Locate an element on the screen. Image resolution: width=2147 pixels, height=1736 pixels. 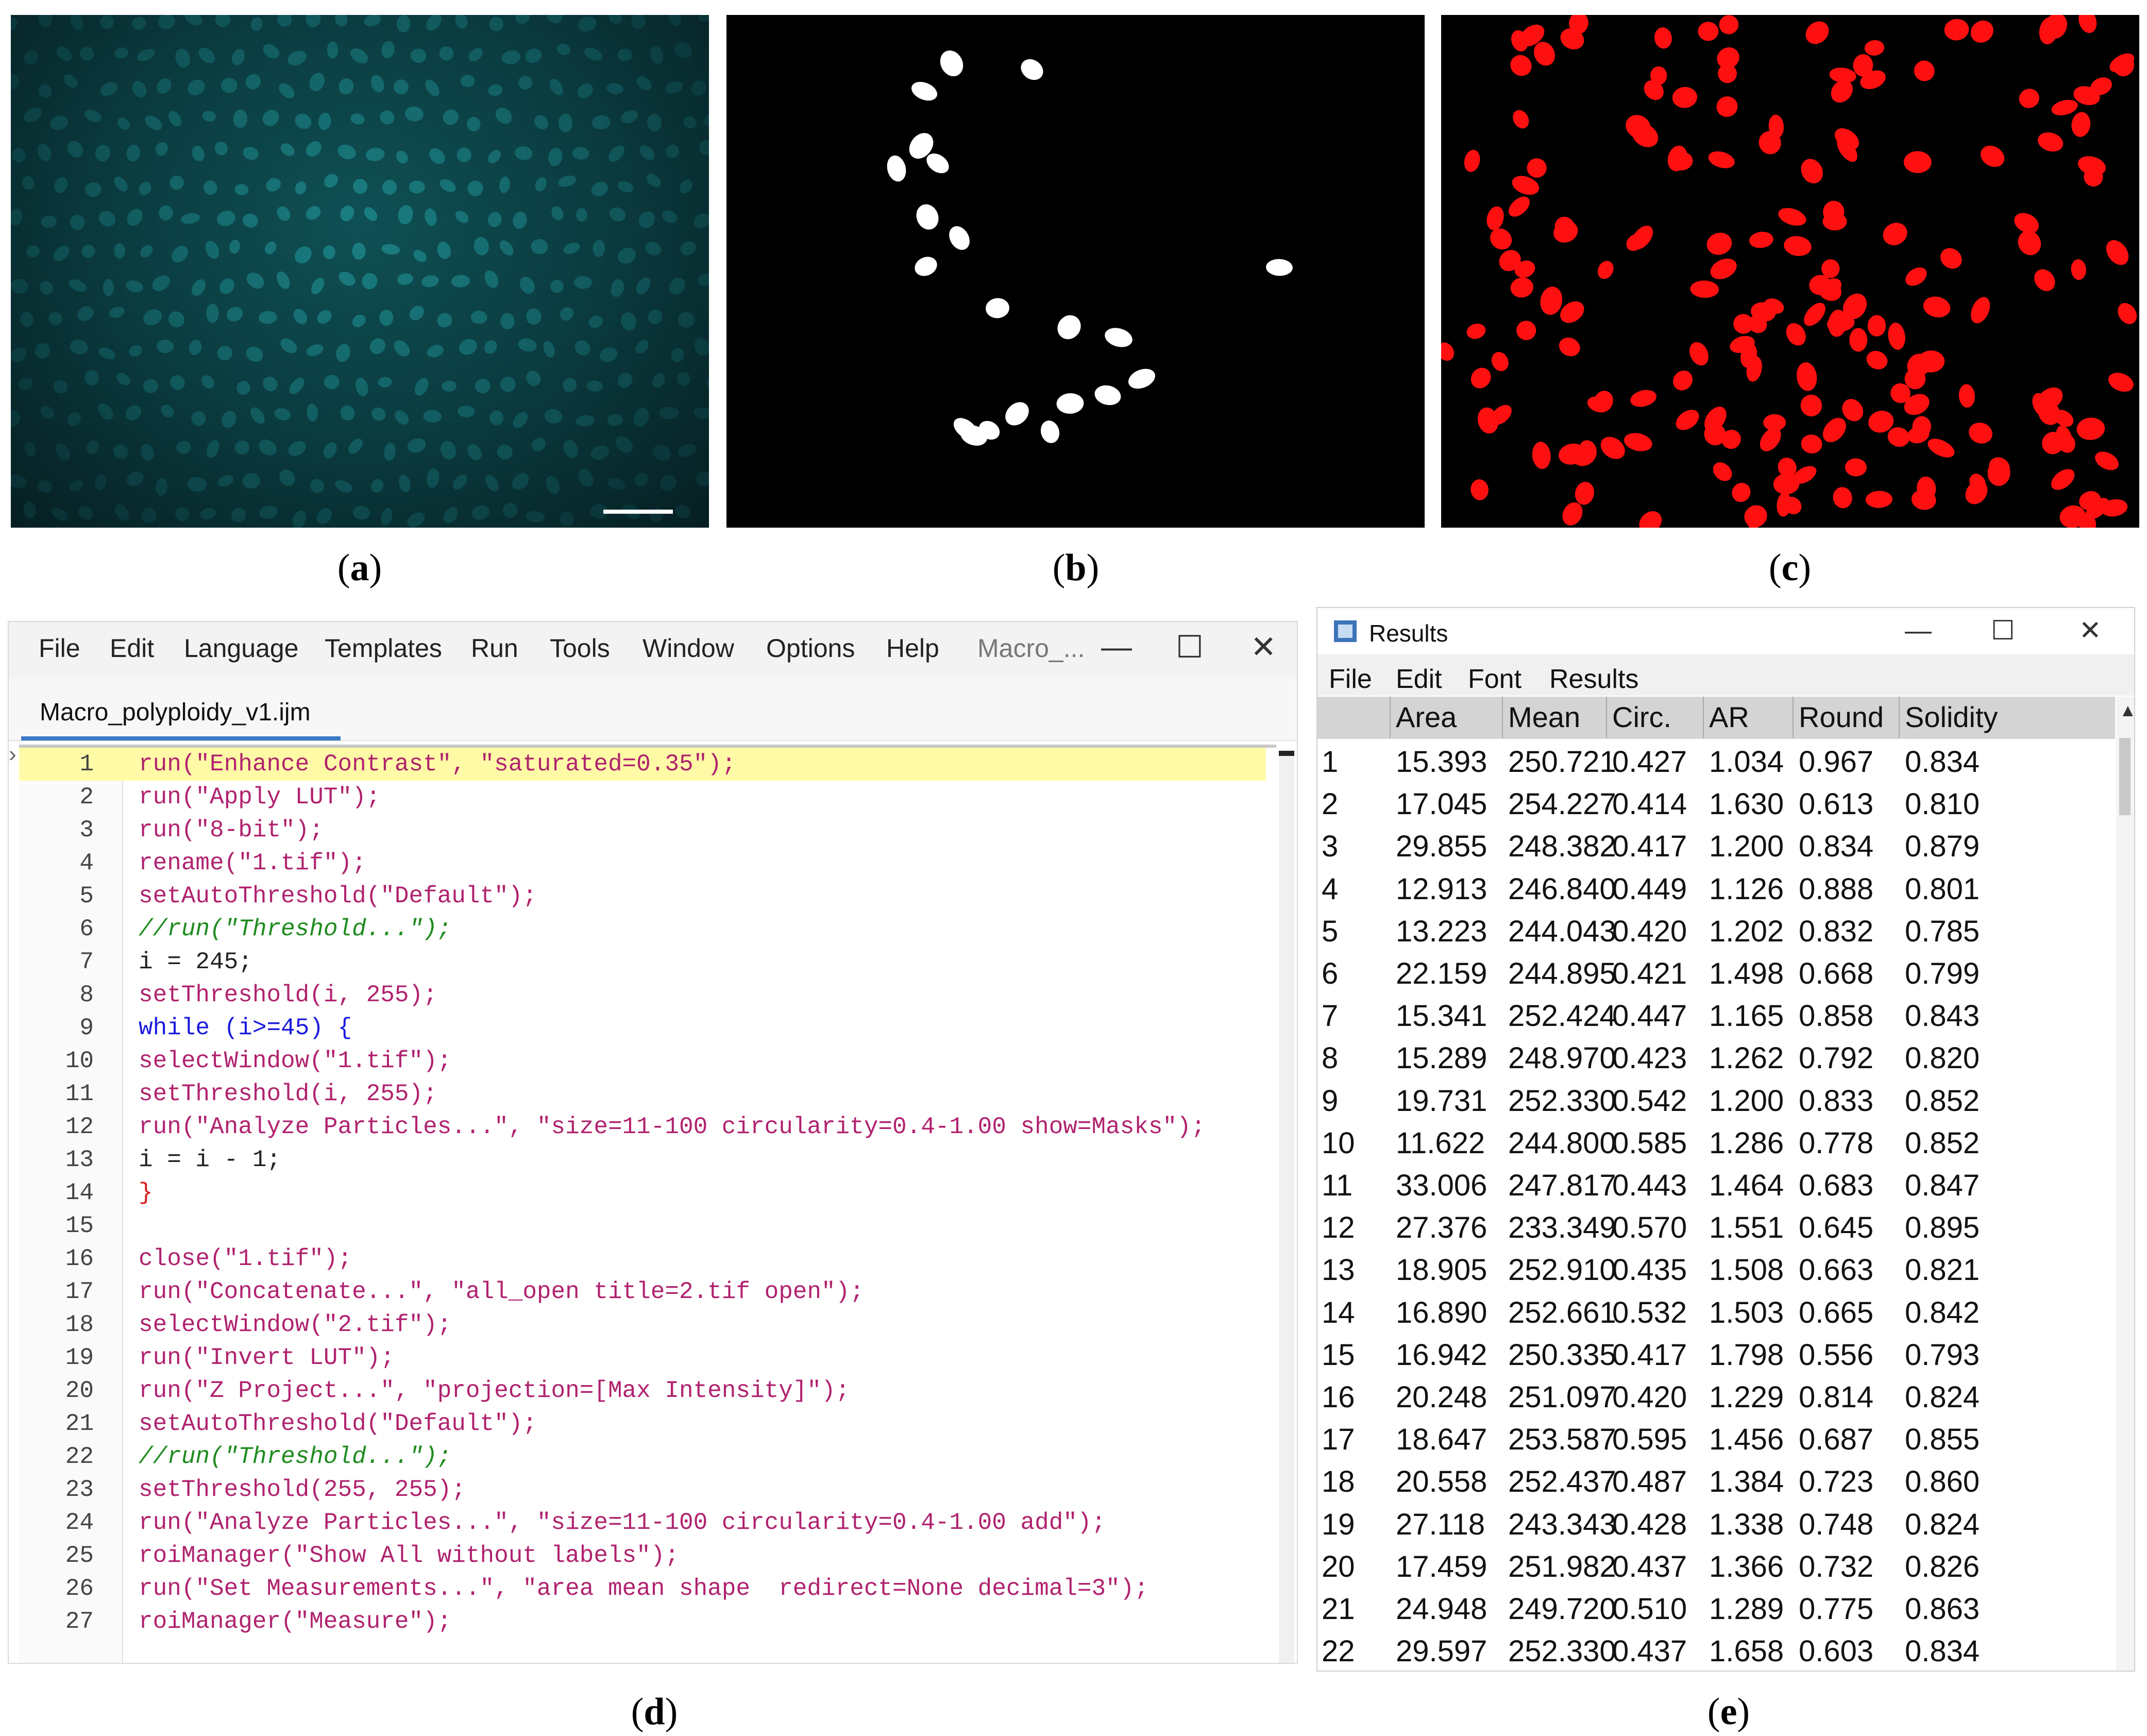
table-row: 2 17.045 254.227 0.414 1.630 0.613 0.810 is located at coordinates (1716, 804).